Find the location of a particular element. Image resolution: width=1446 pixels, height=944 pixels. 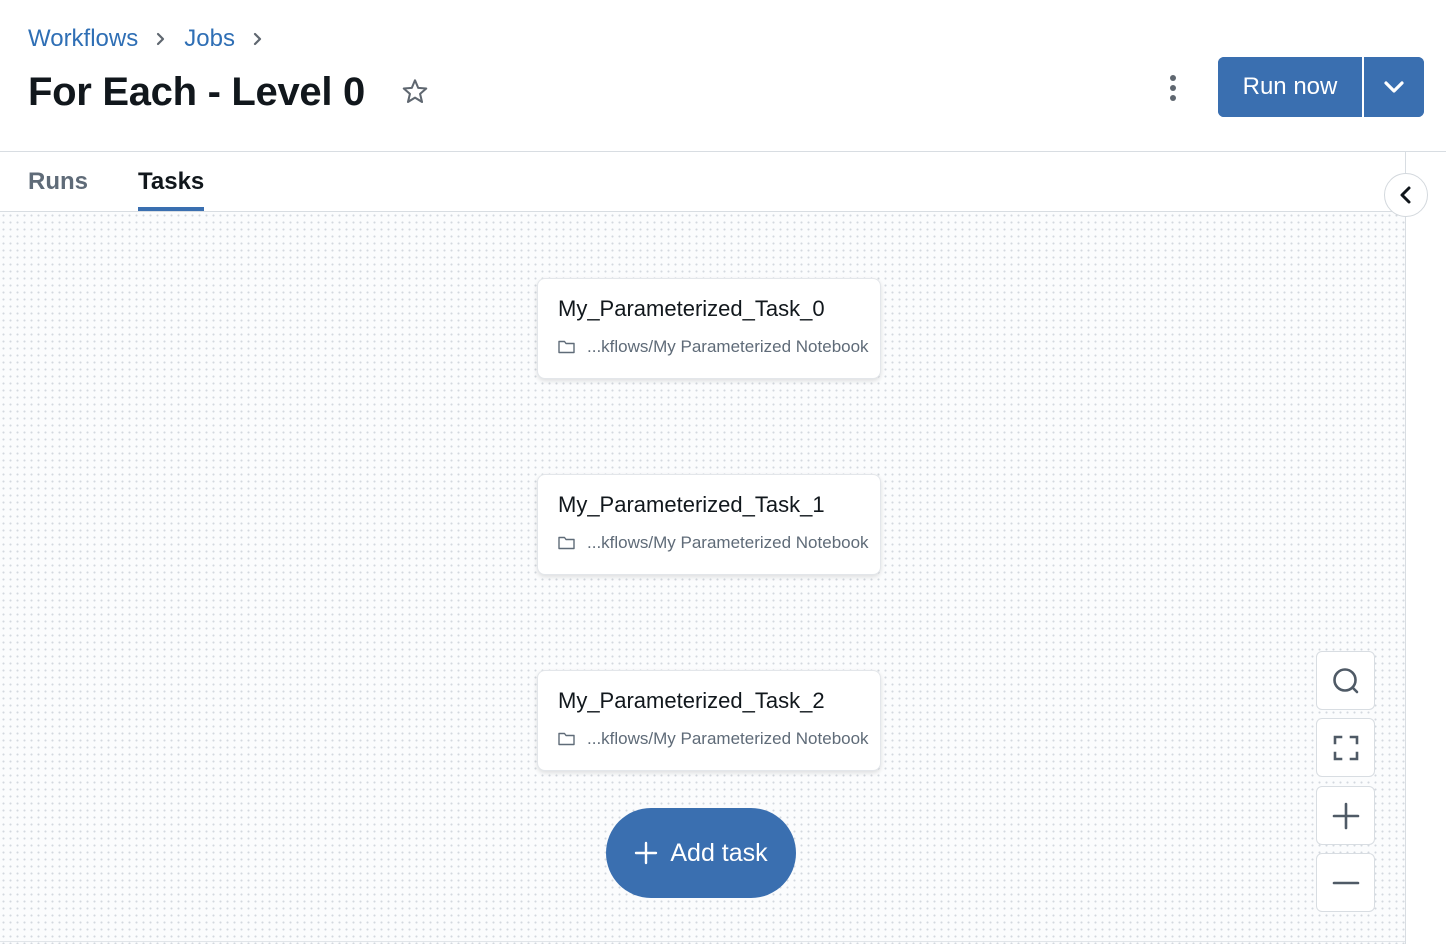

fit-view-button is located at coordinates (1345, 747).